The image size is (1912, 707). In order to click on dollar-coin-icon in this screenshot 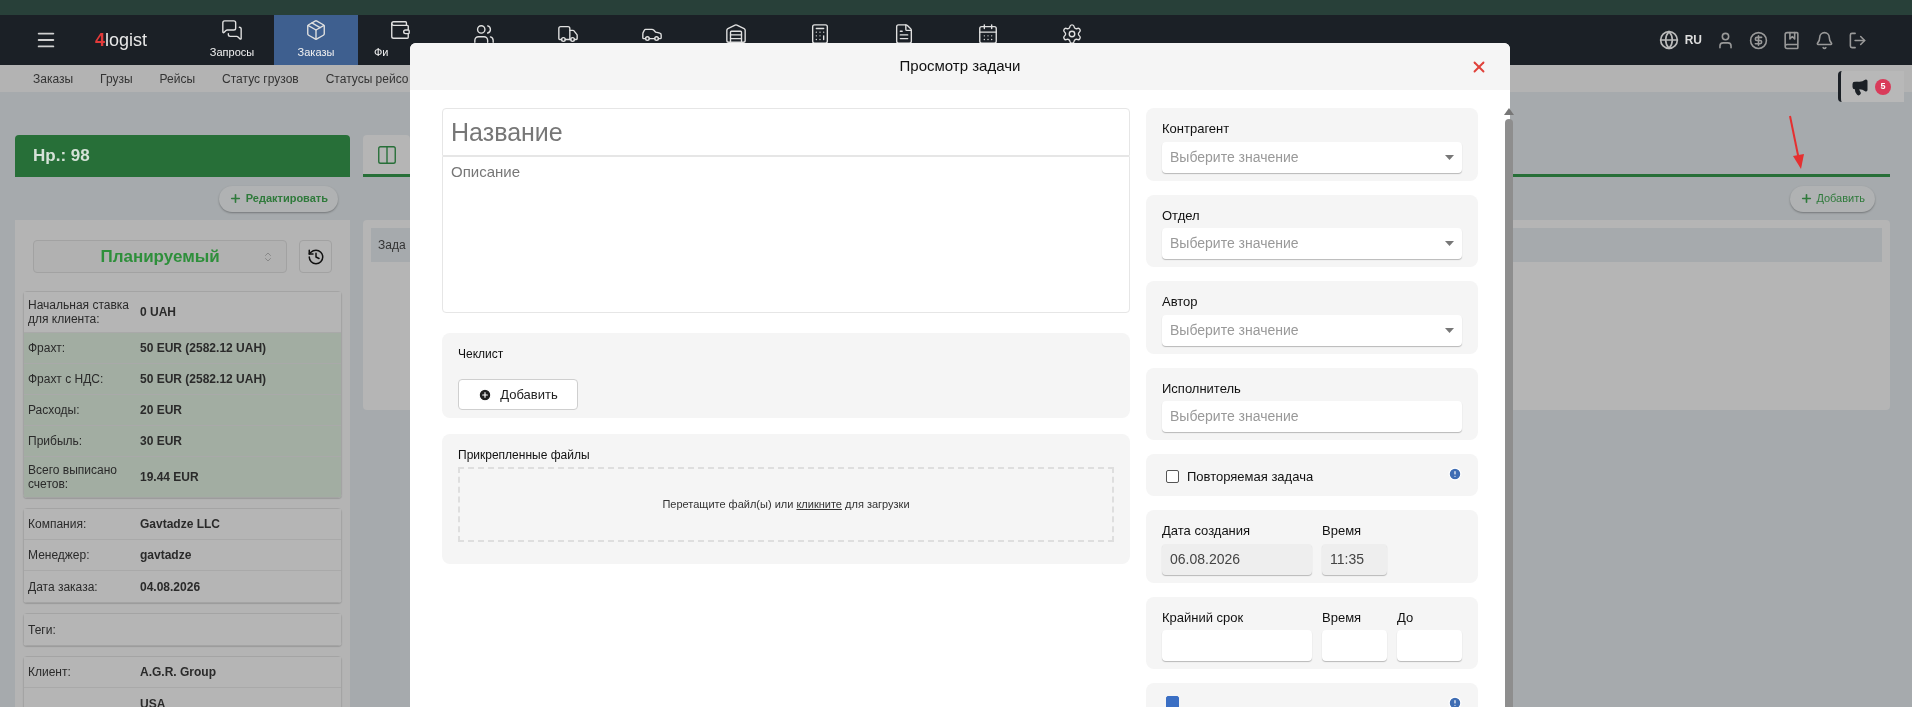, I will do `click(1758, 40)`.